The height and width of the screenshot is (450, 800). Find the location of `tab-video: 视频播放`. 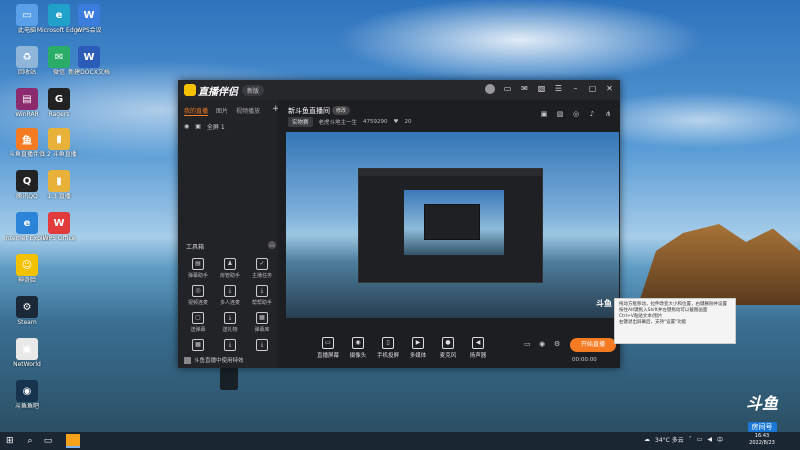

tab-video: 视频播放 is located at coordinates (248, 111).